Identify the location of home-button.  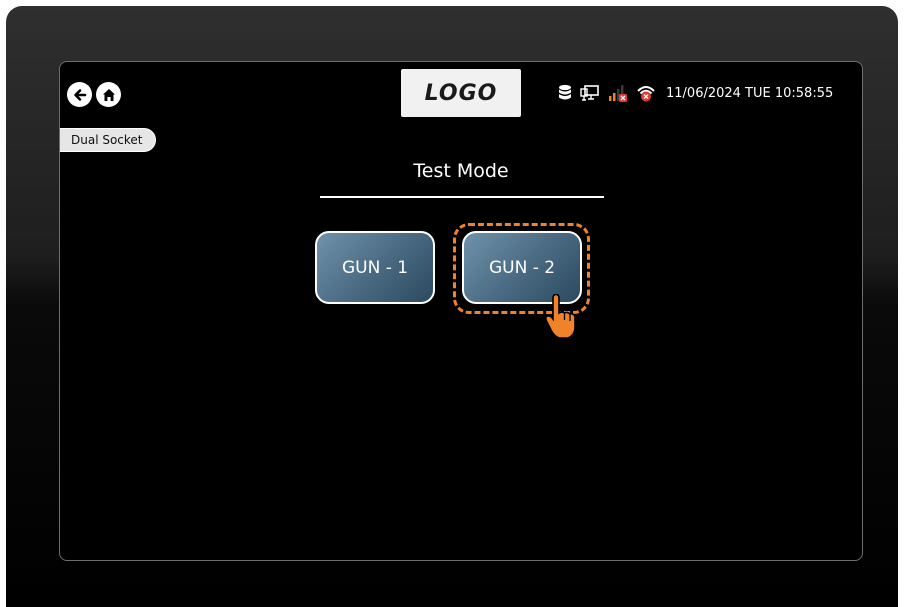
(108, 94).